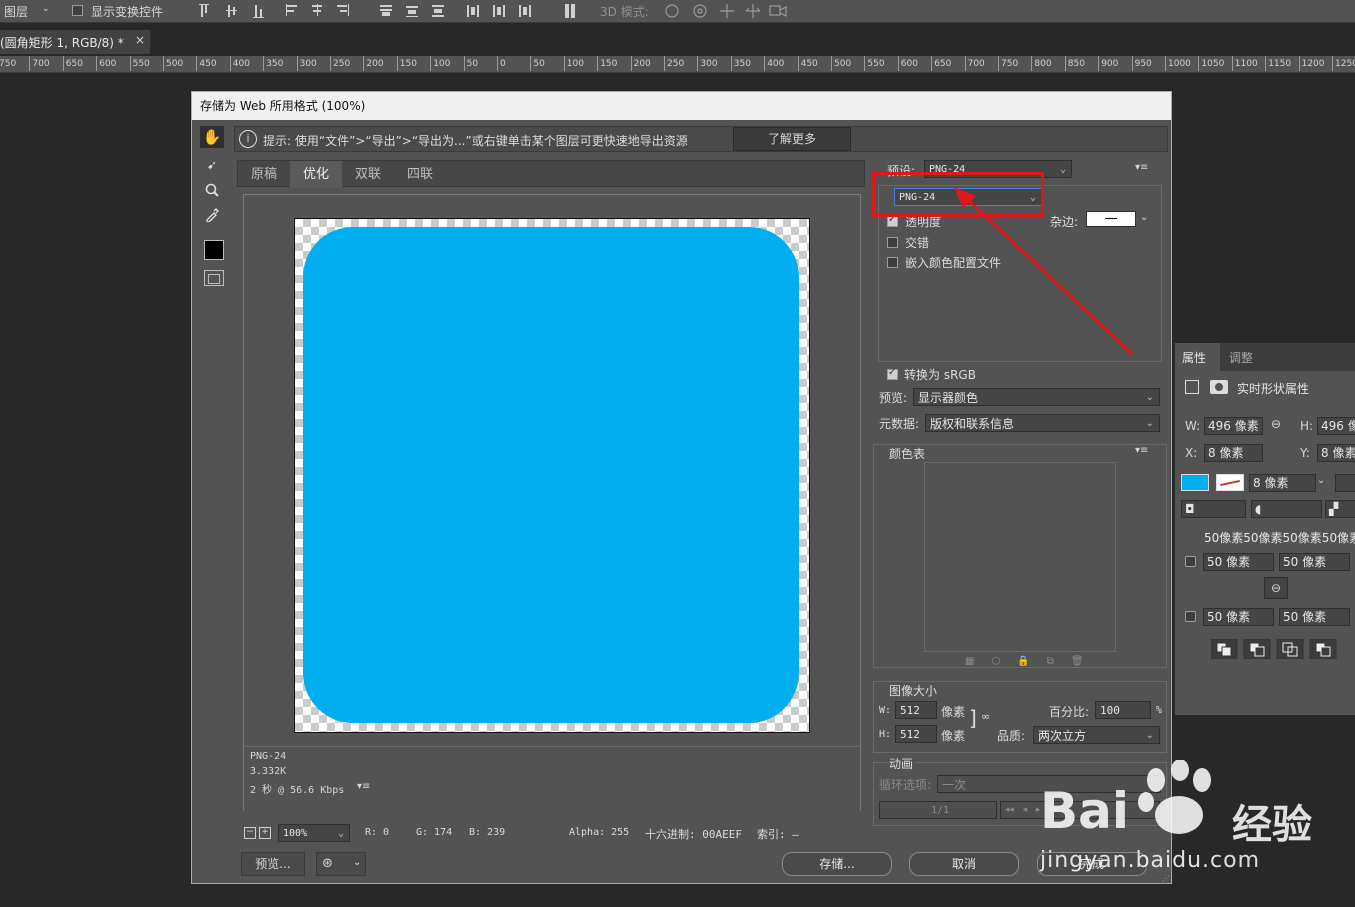 This screenshot has width=1355, height=907. What do you see at coordinates (1238, 562) in the screenshot?
I see `corner-top-left-field: 50 像素` at bounding box center [1238, 562].